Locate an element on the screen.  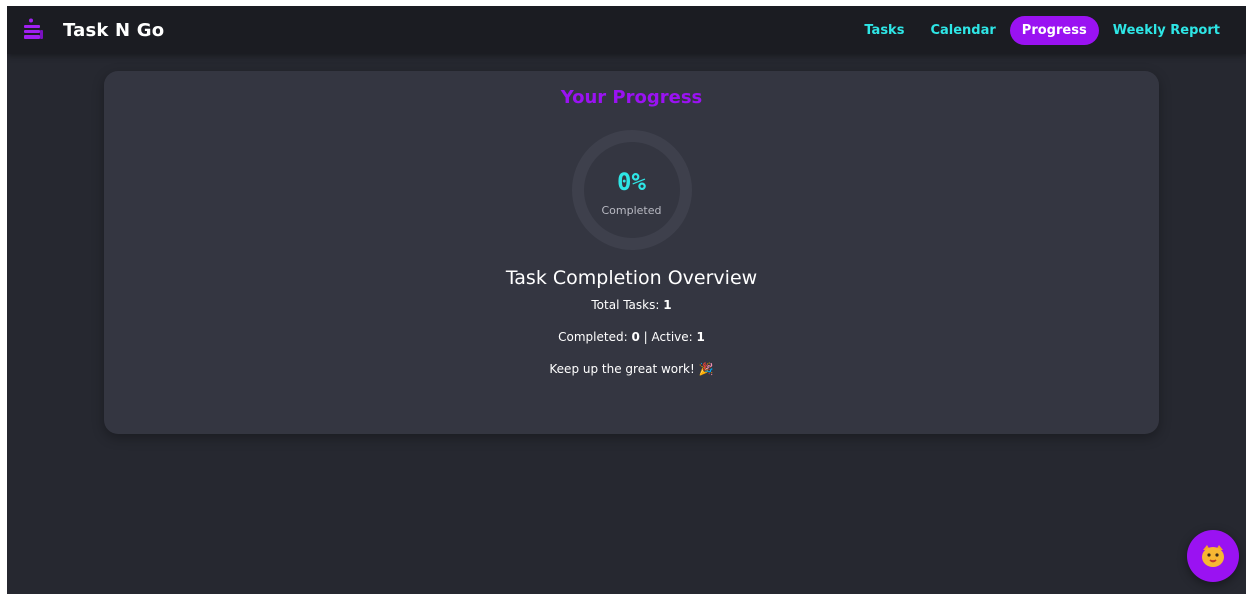
progress-ring-center: 0% Completed is located at coordinates (632, 190).